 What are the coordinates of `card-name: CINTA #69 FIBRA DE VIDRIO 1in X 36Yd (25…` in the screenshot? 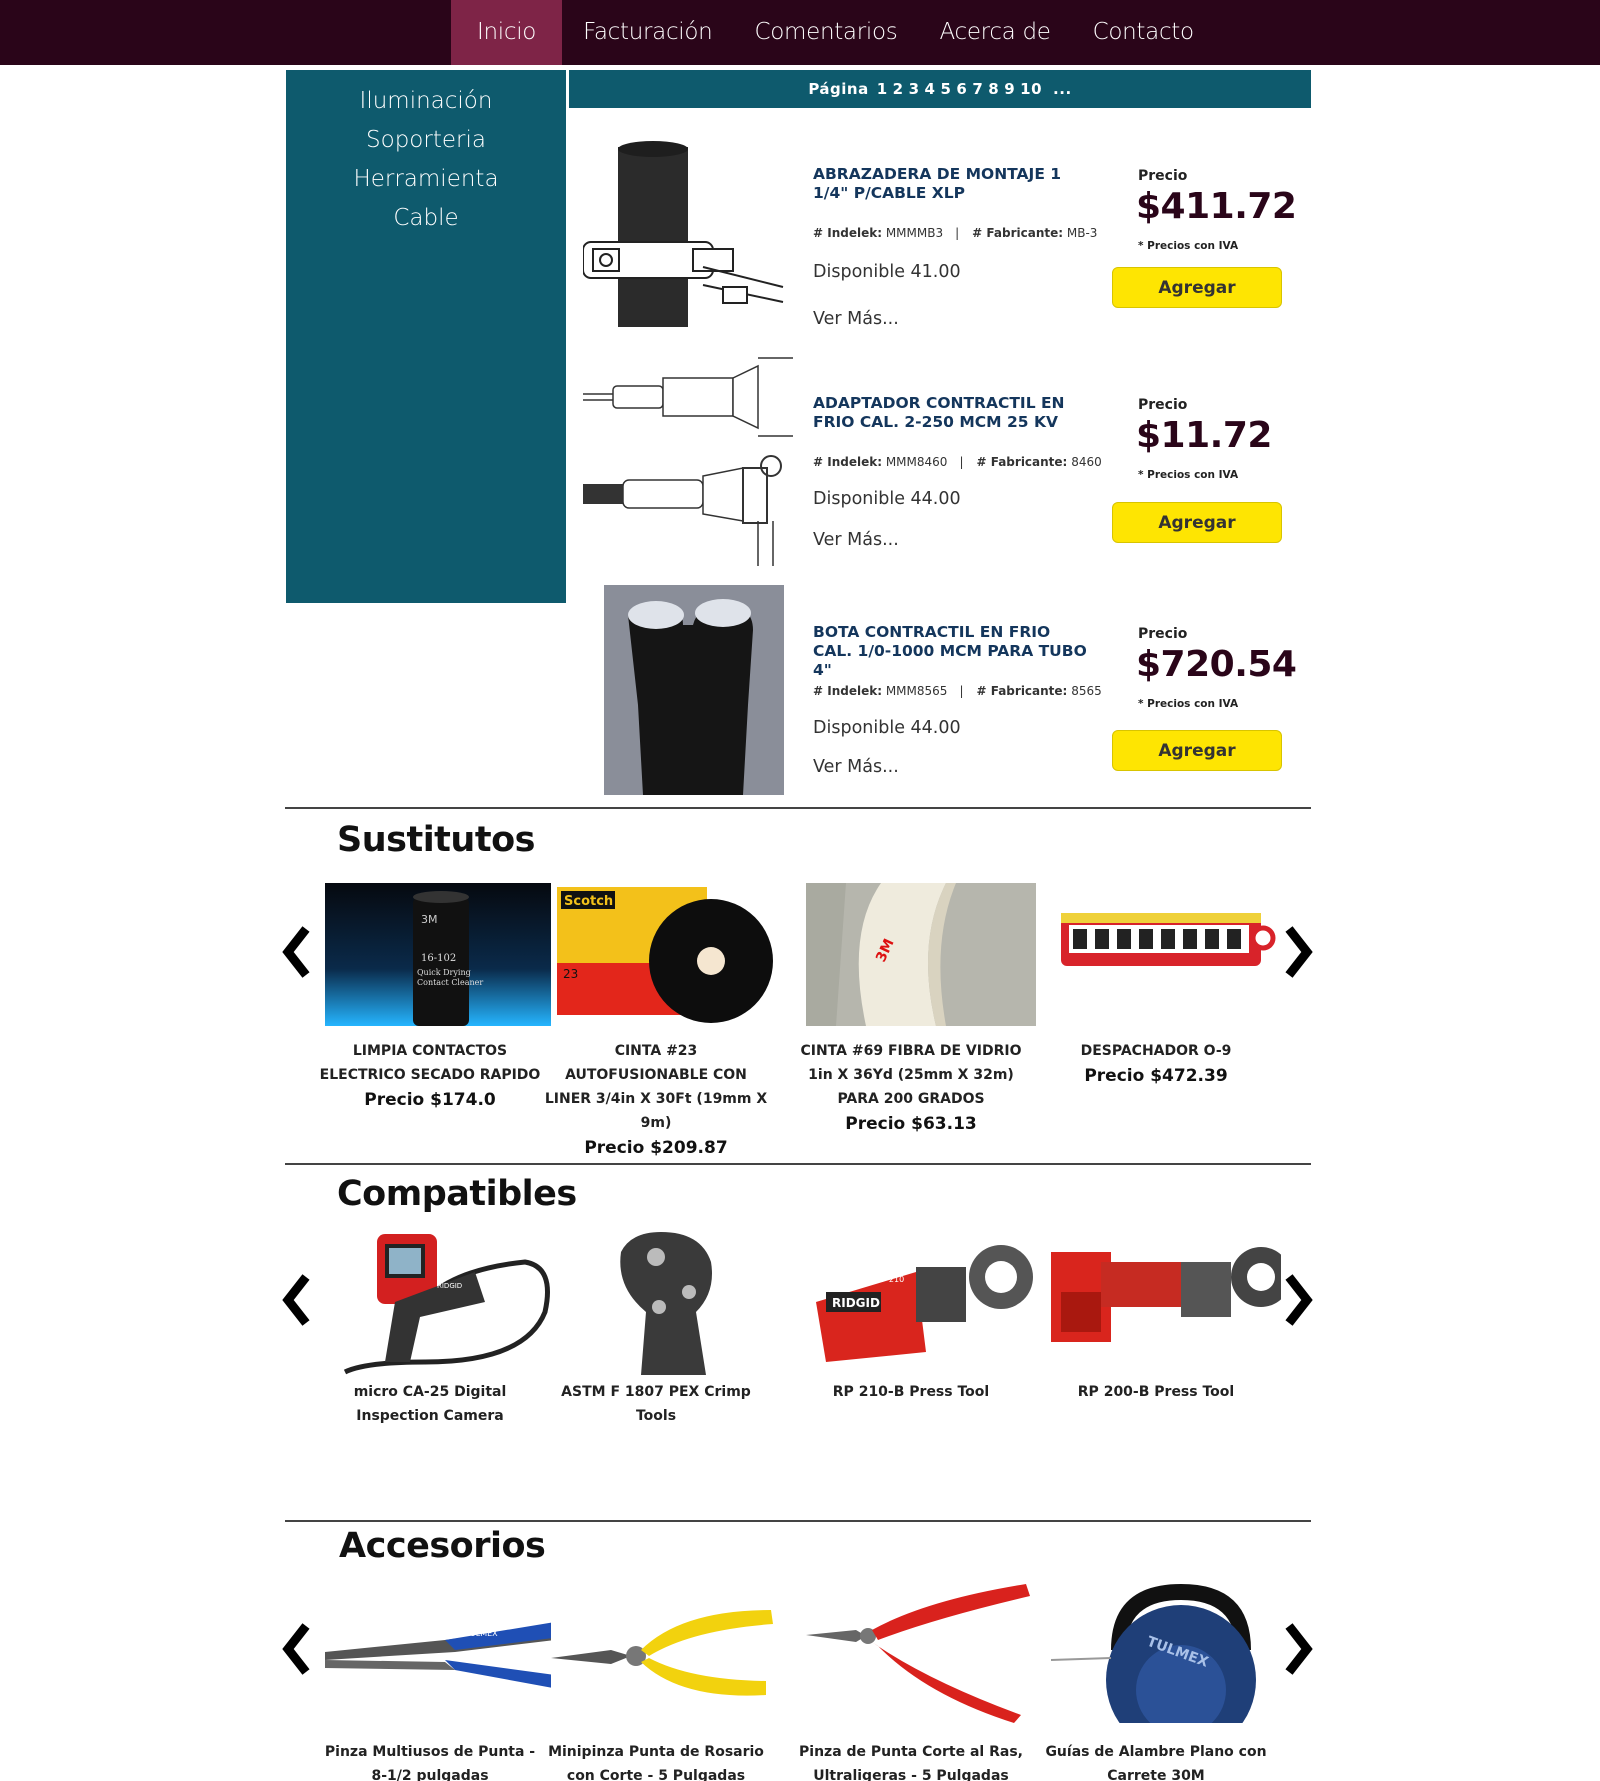 It's located at (911, 1088).